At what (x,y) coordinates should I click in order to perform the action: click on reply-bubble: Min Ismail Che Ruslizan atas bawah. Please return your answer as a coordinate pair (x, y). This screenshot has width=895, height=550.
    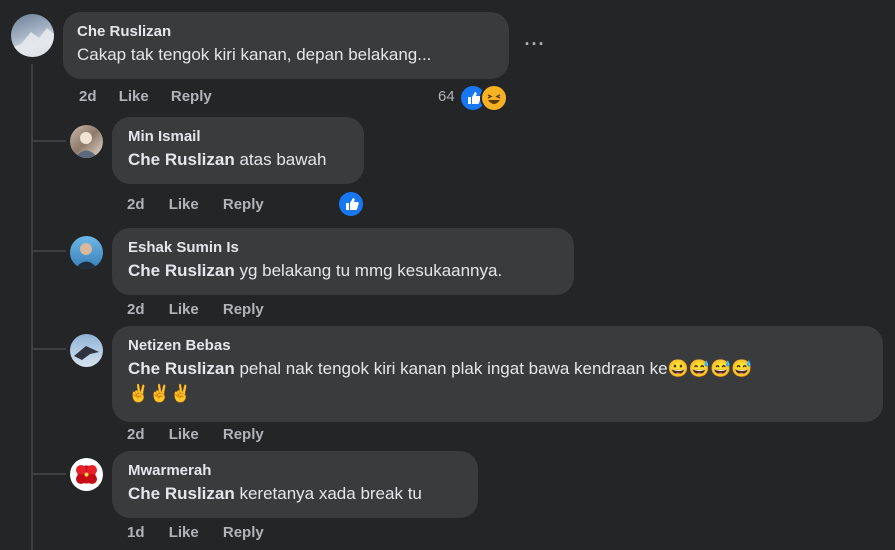
    Looking at the image, I should click on (238, 150).